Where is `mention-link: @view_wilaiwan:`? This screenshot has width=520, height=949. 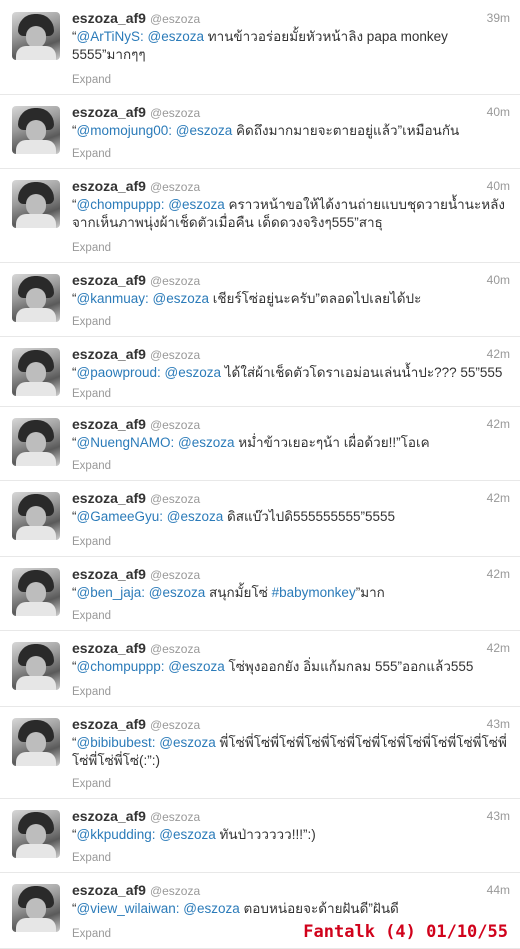 mention-link: @view_wilaiwan: is located at coordinates (128, 908).